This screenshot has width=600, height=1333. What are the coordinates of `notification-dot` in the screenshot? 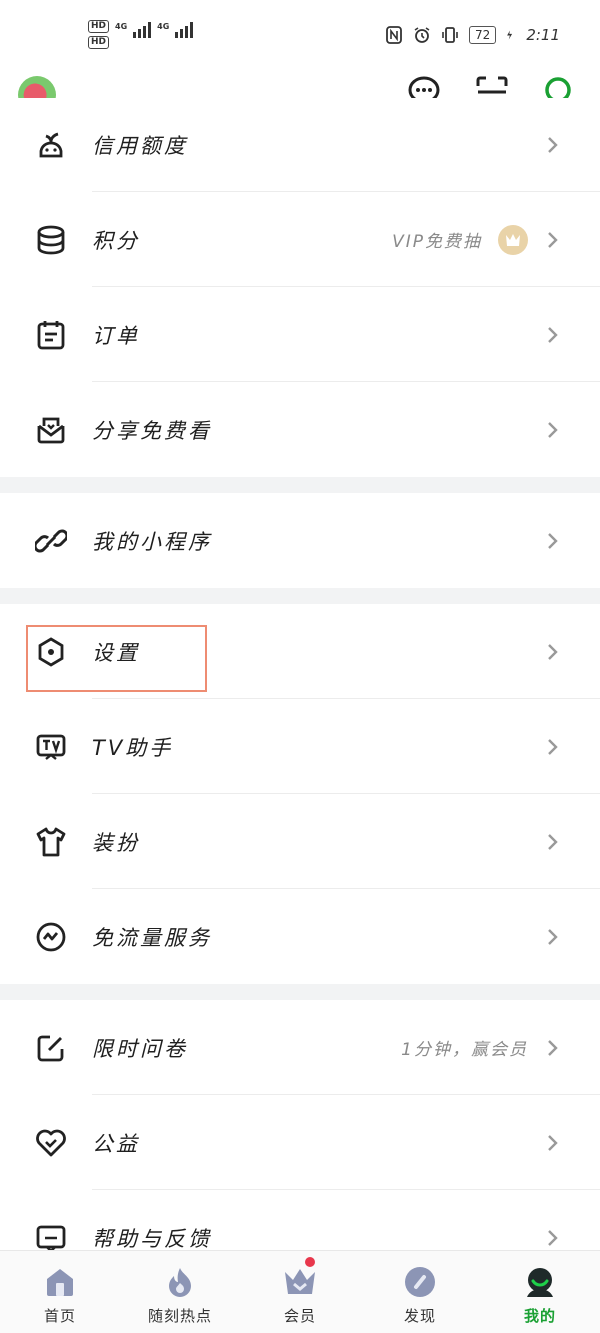 It's located at (310, 1262).